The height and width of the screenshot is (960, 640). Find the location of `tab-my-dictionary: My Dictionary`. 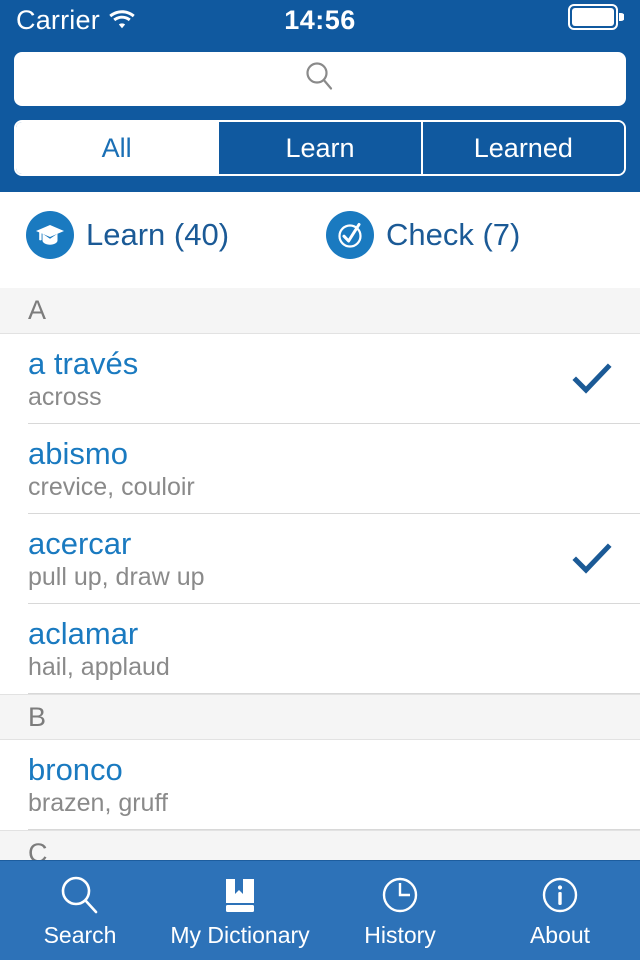

tab-my-dictionary: My Dictionary is located at coordinates (240, 910).